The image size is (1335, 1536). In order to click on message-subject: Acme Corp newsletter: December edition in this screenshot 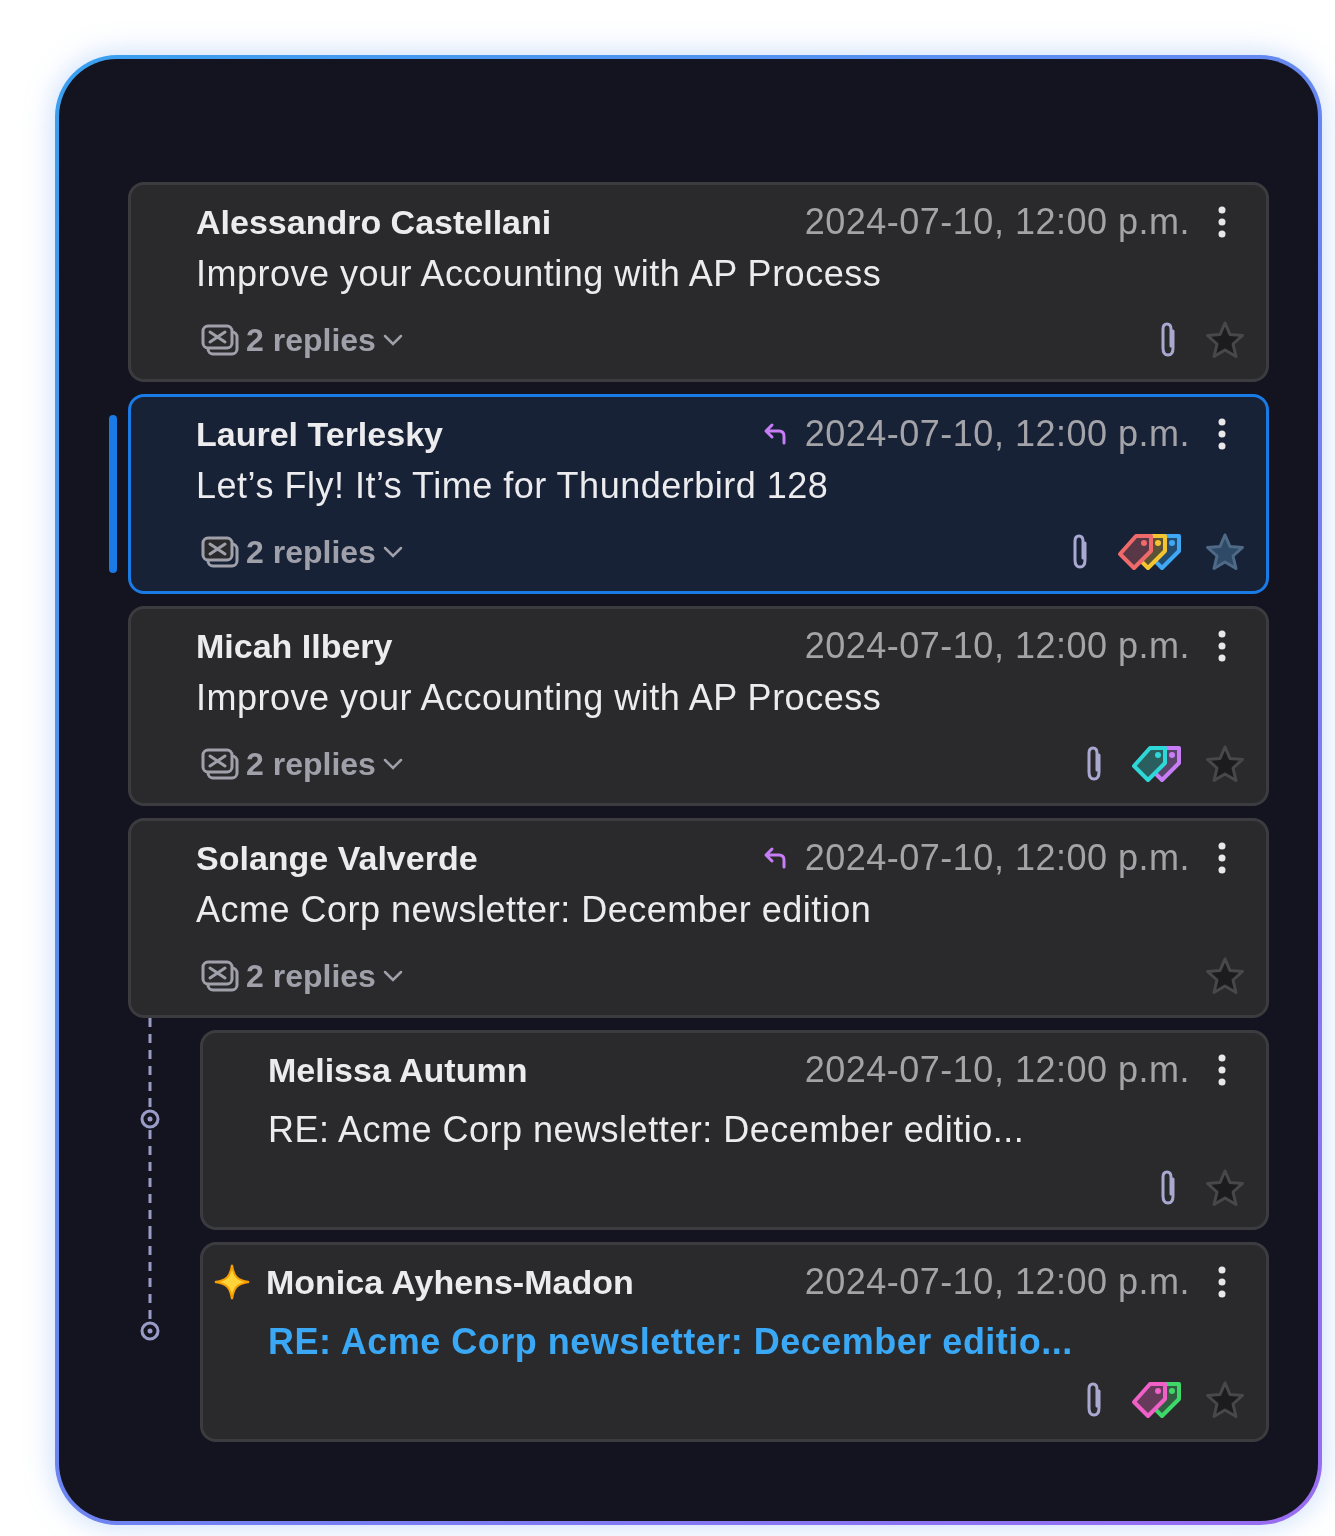, I will do `click(534, 910)`.